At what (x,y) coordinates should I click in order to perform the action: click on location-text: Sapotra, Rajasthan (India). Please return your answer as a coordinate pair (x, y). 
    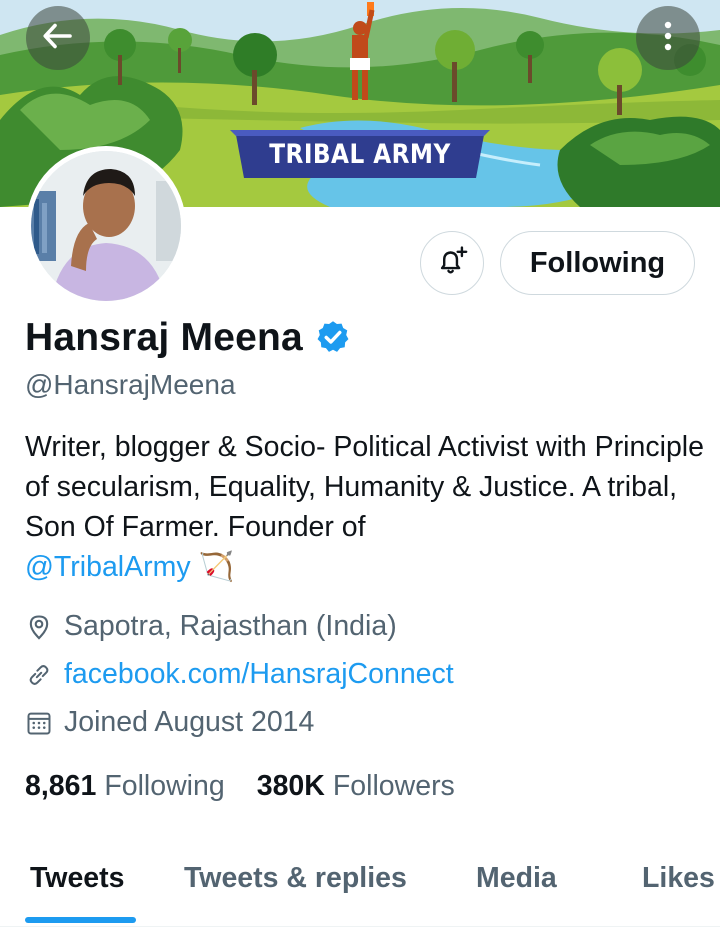
    Looking at the image, I should click on (230, 626).